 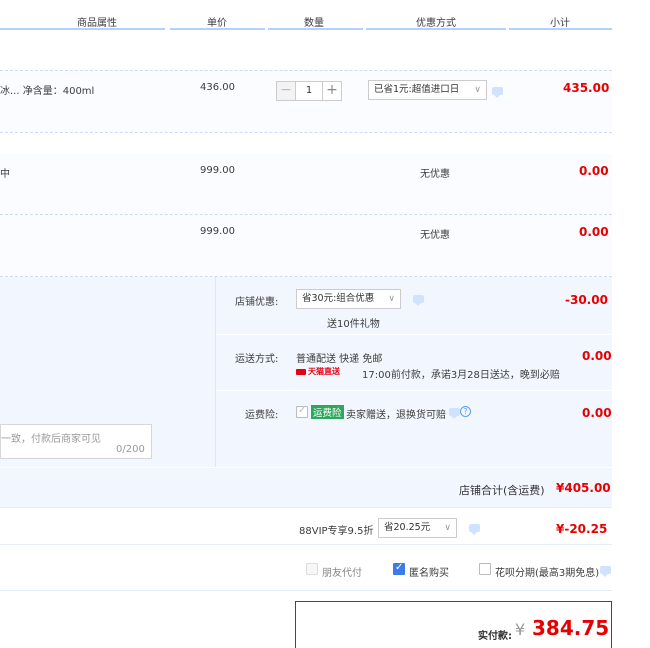 What do you see at coordinates (314, 23) in the screenshot?
I see `header-quantity: 数量` at bounding box center [314, 23].